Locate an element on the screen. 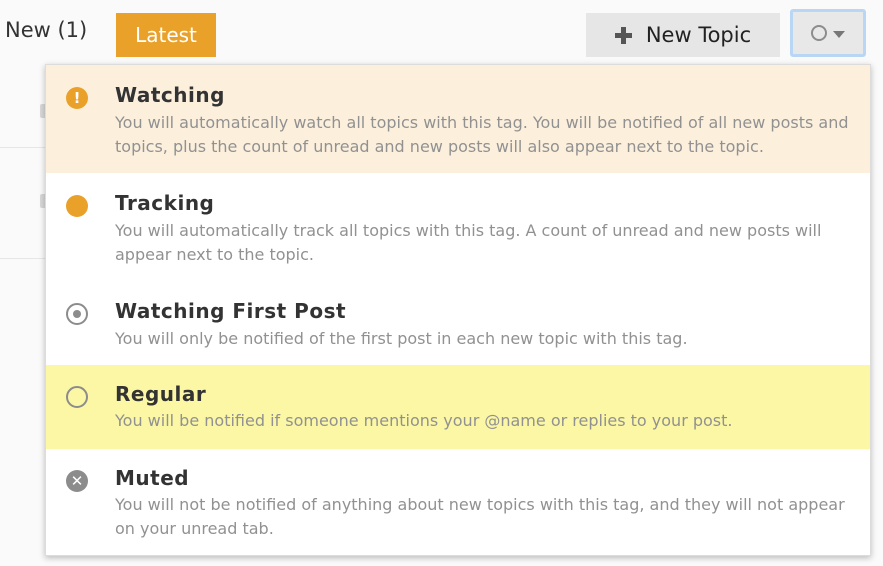 This screenshot has width=883, height=566. new-topic-label: New Topic is located at coordinates (698, 35).